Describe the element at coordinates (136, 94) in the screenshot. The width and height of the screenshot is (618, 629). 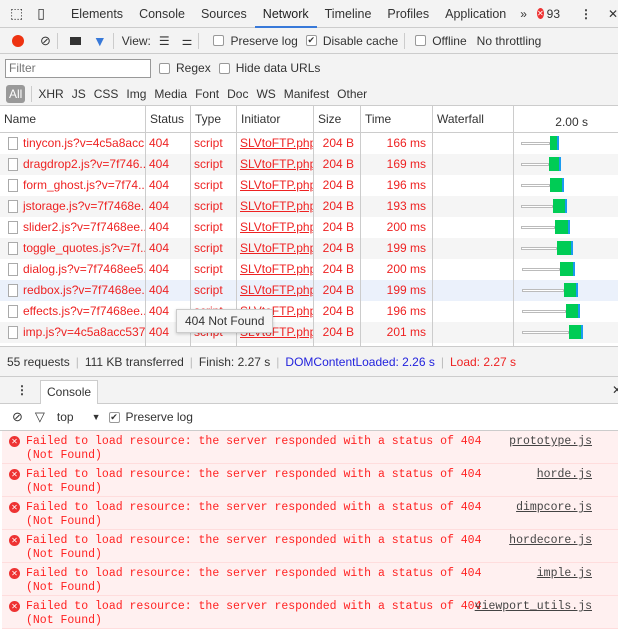
I see `type-filter-img: Img` at that location.